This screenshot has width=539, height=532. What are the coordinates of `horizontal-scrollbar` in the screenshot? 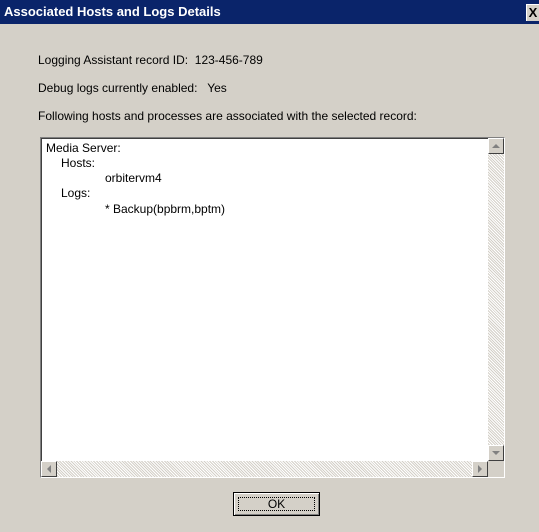 It's located at (264, 469).